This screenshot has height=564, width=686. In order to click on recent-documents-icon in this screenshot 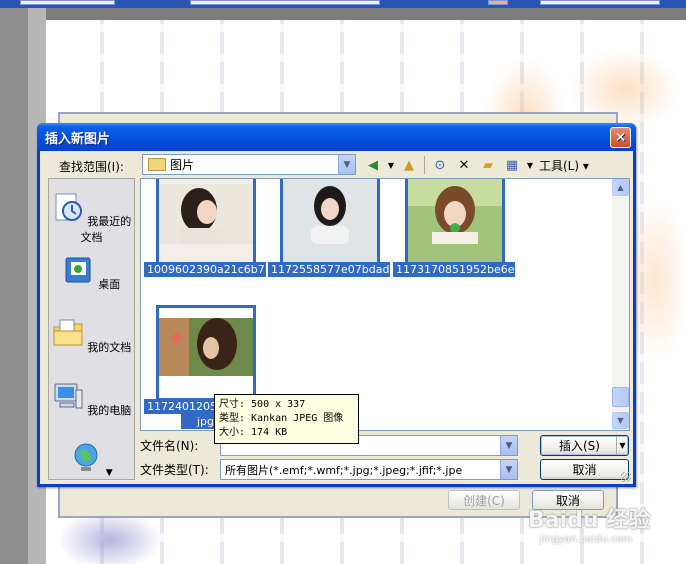, I will do `click(68, 207)`.